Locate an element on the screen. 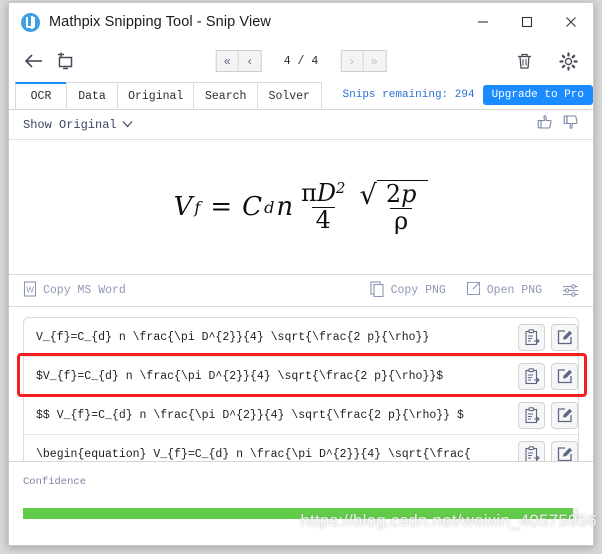 The width and height of the screenshot is (602, 554). formula-inner-num-2: 2 is located at coordinates (393, 194).